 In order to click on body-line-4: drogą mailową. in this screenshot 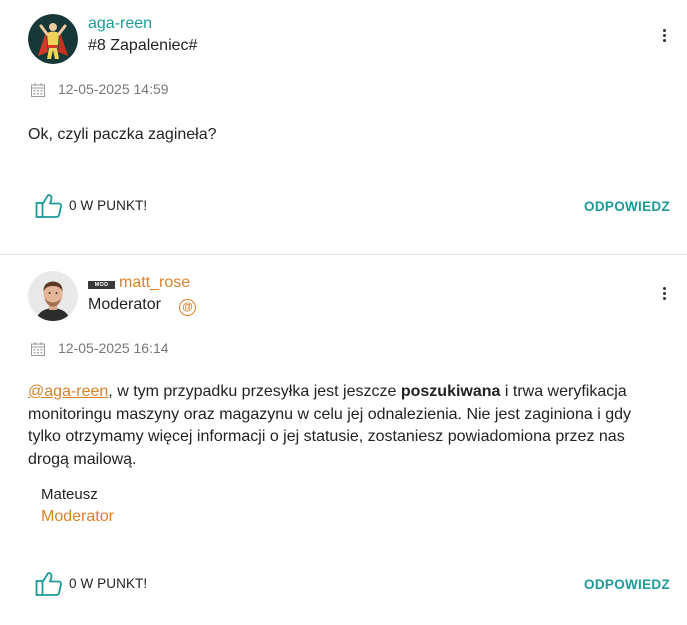, I will do `click(82, 459)`.